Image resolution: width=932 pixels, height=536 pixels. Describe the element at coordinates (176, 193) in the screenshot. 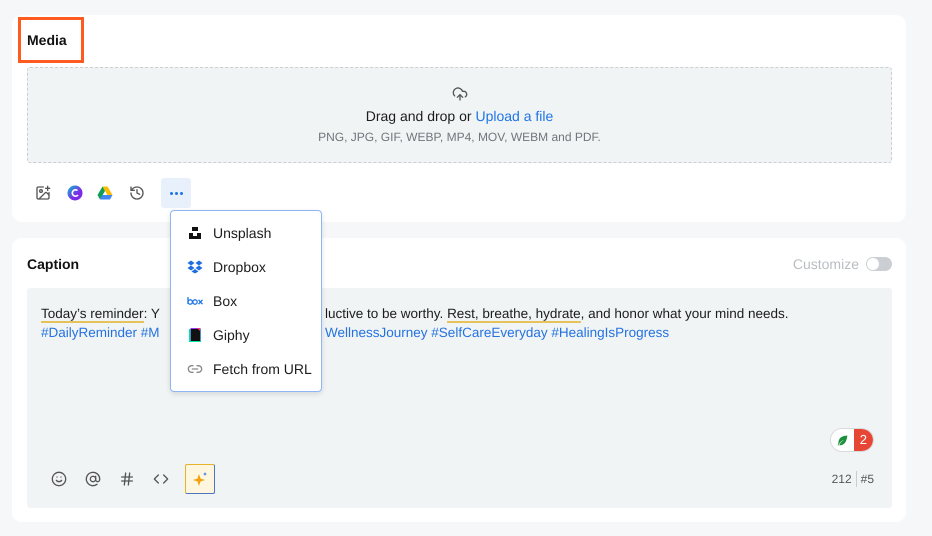

I see `more-icon` at that location.